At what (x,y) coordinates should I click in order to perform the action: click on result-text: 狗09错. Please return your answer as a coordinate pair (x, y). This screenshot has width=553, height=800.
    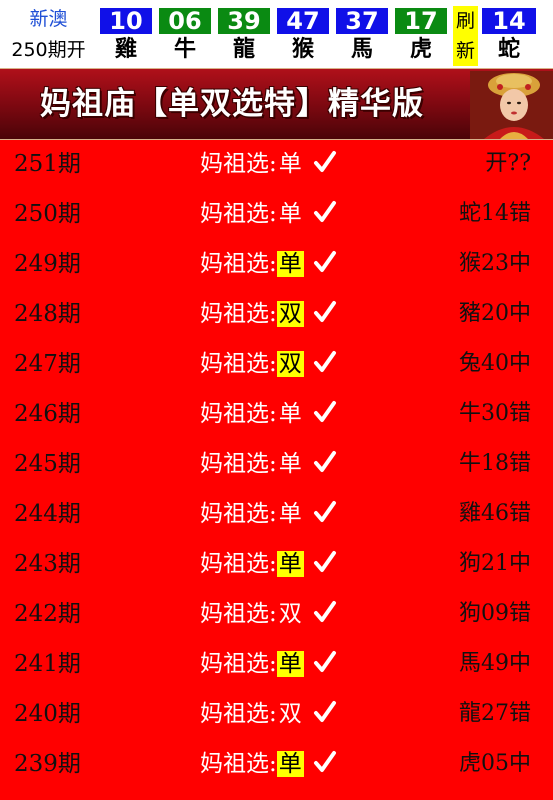
    Looking at the image, I should click on (495, 613).